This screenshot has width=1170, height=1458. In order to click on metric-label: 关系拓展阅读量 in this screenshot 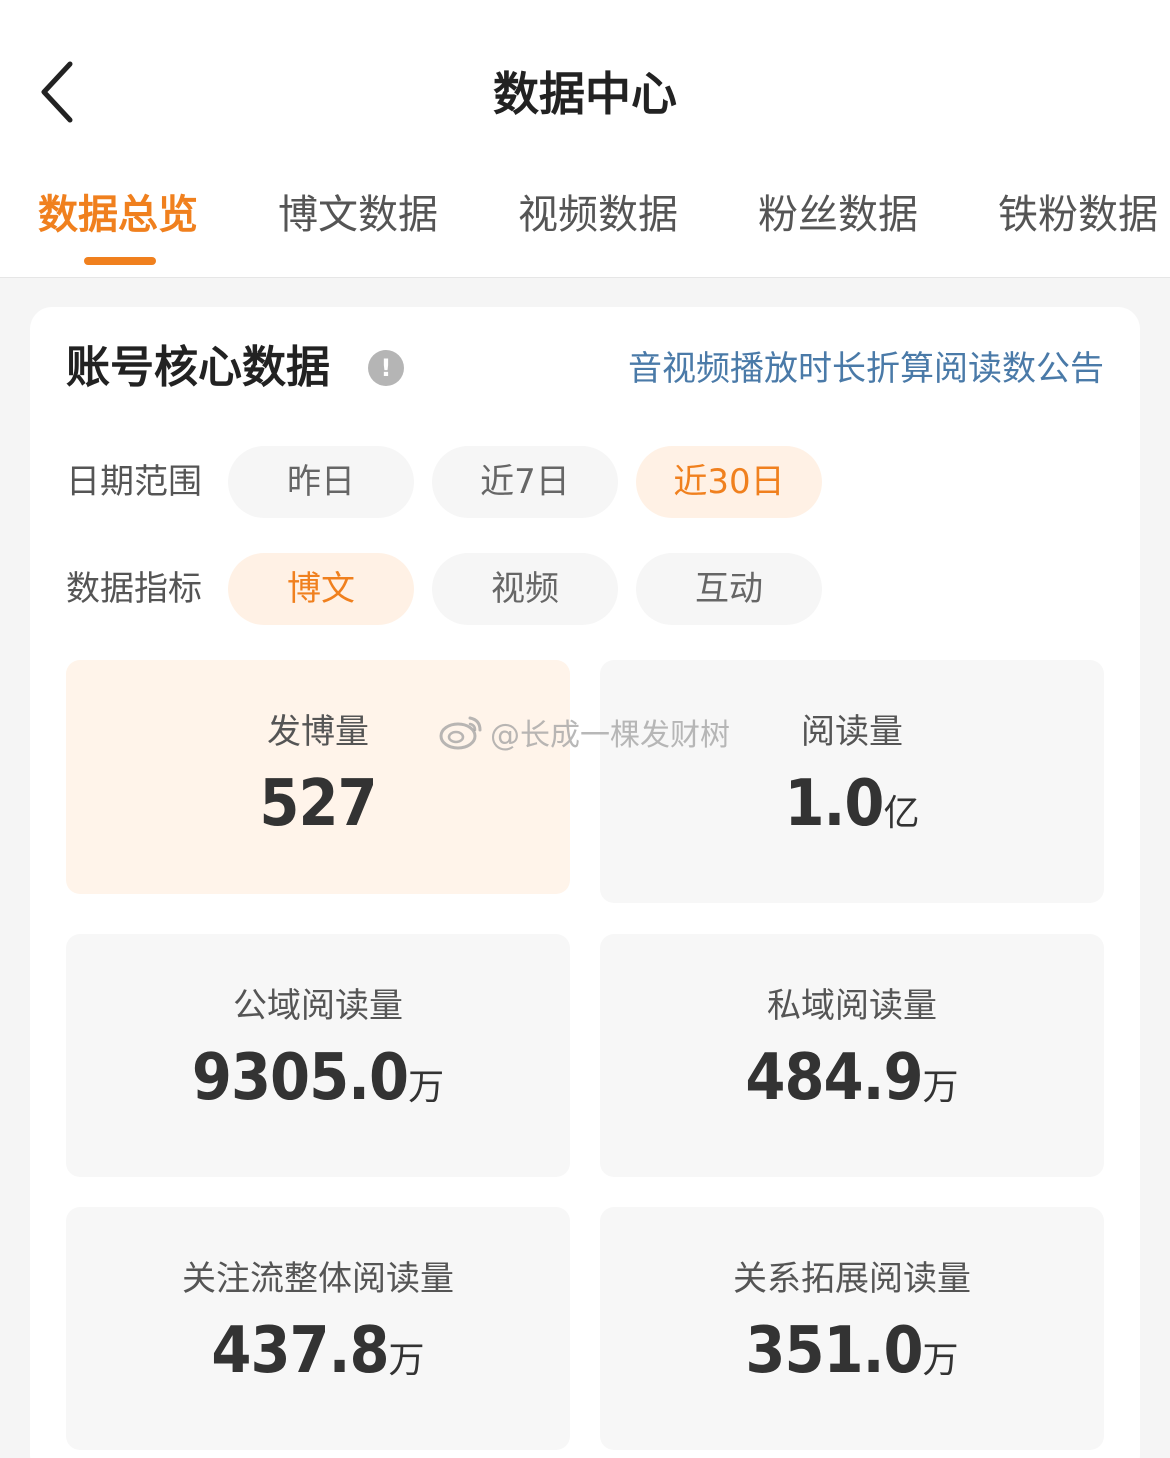, I will do `click(852, 1279)`.